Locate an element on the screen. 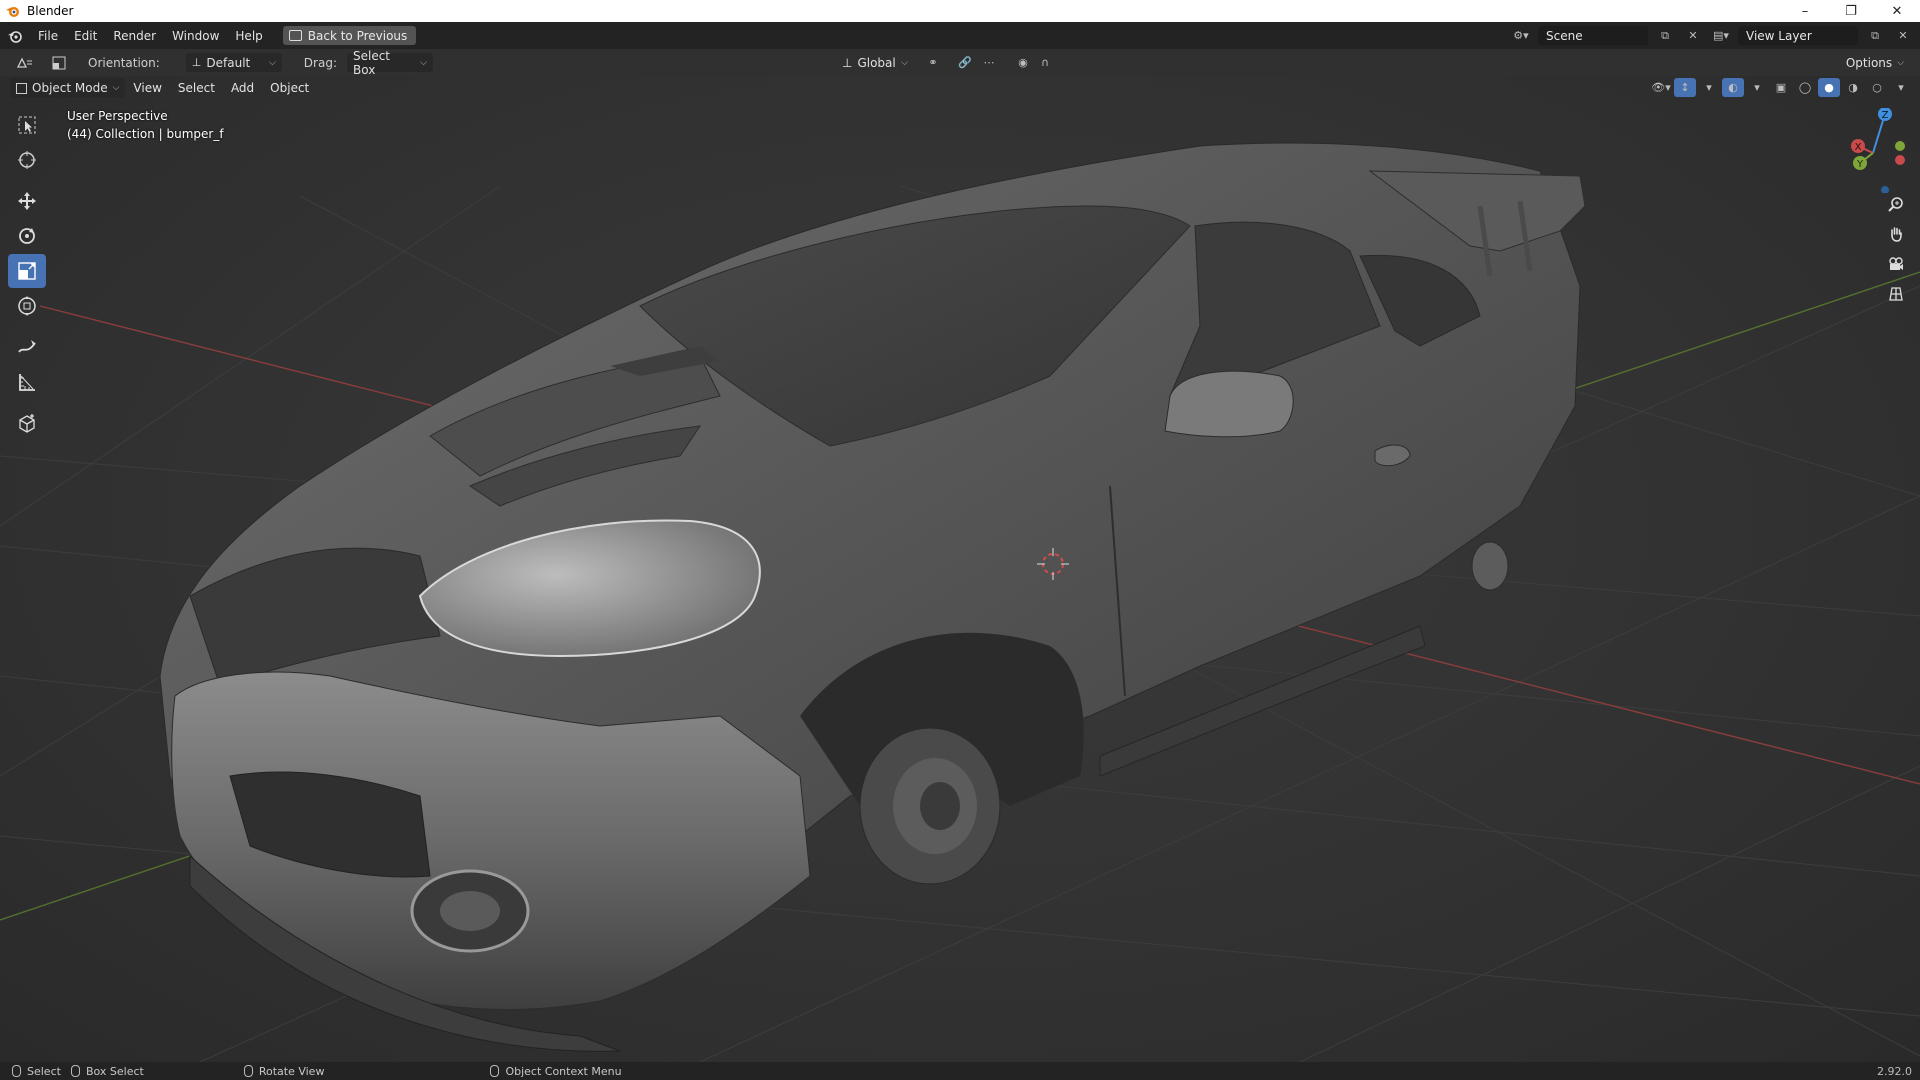 This screenshot has width=1920, height=1080. status-rotate-view-label: Rotate View is located at coordinates (291, 1071).